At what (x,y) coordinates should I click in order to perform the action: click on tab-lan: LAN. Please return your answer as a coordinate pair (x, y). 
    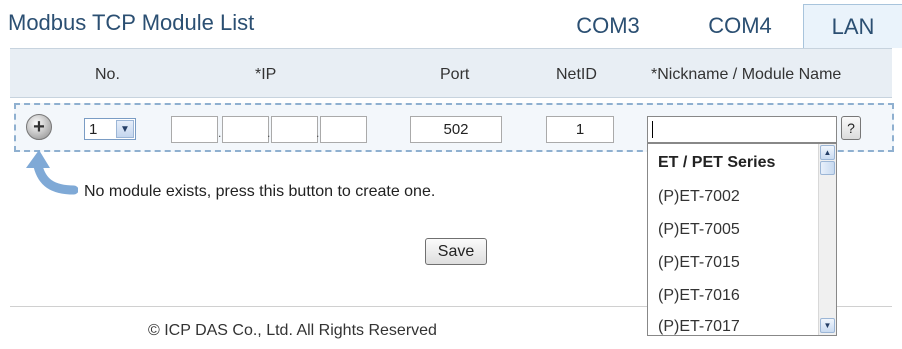
    Looking at the image, I should click on (852, 26).